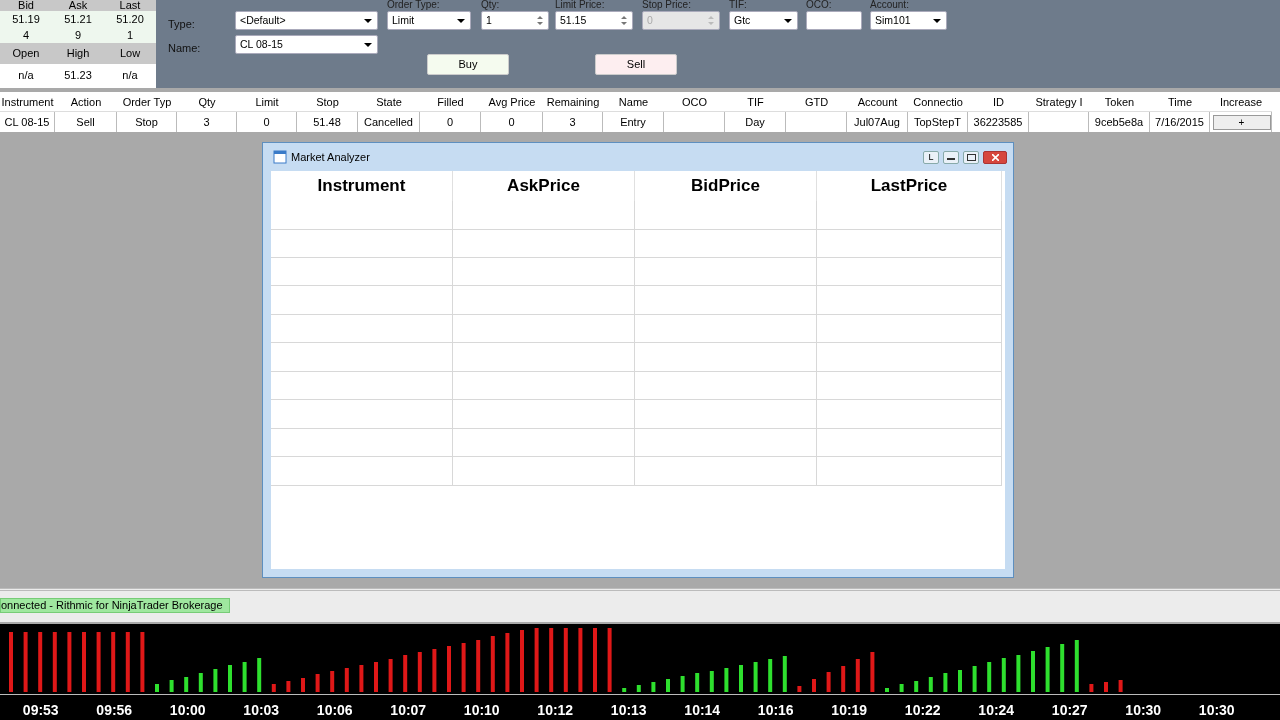 The height and width of the screenshot is (720, 1280). Describe the element at coordinates (889, 5) in the screenshot. I see `field-label: Account:` at that location.